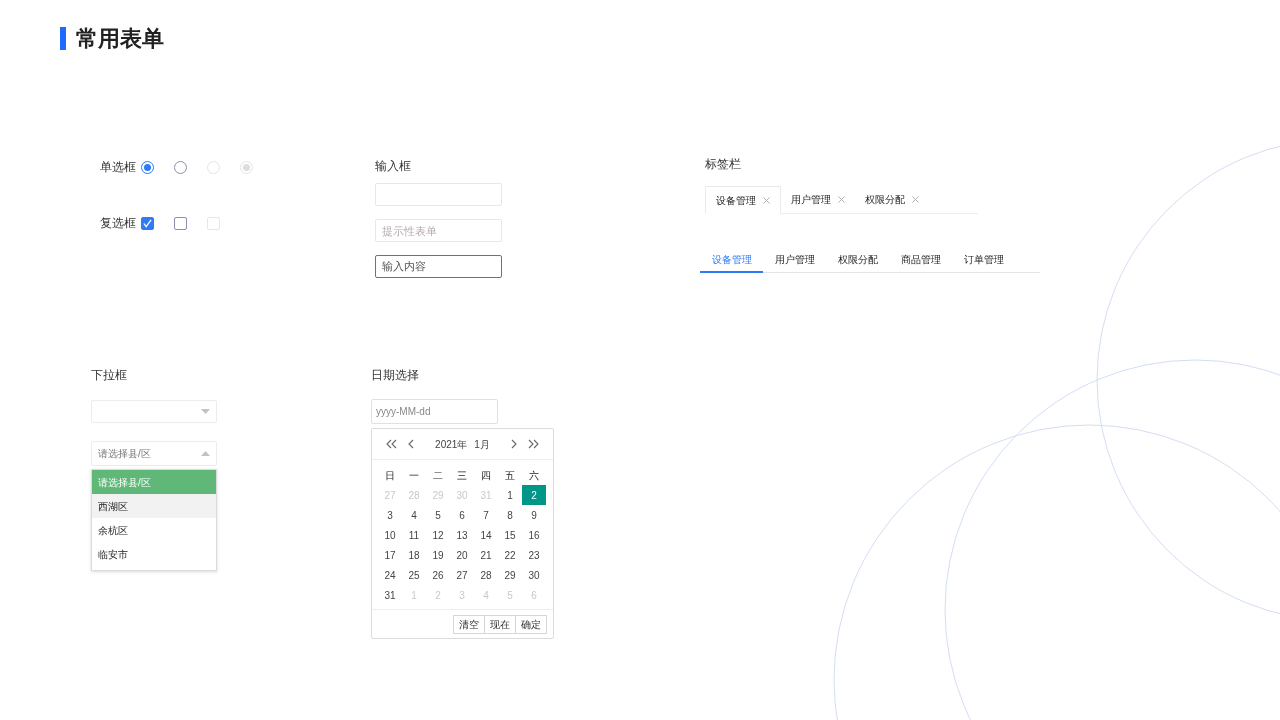  What do you see at coordinates (414, 515) in the screenshot?
I see `calendar-day: 4` at bounding box center [414, 515].